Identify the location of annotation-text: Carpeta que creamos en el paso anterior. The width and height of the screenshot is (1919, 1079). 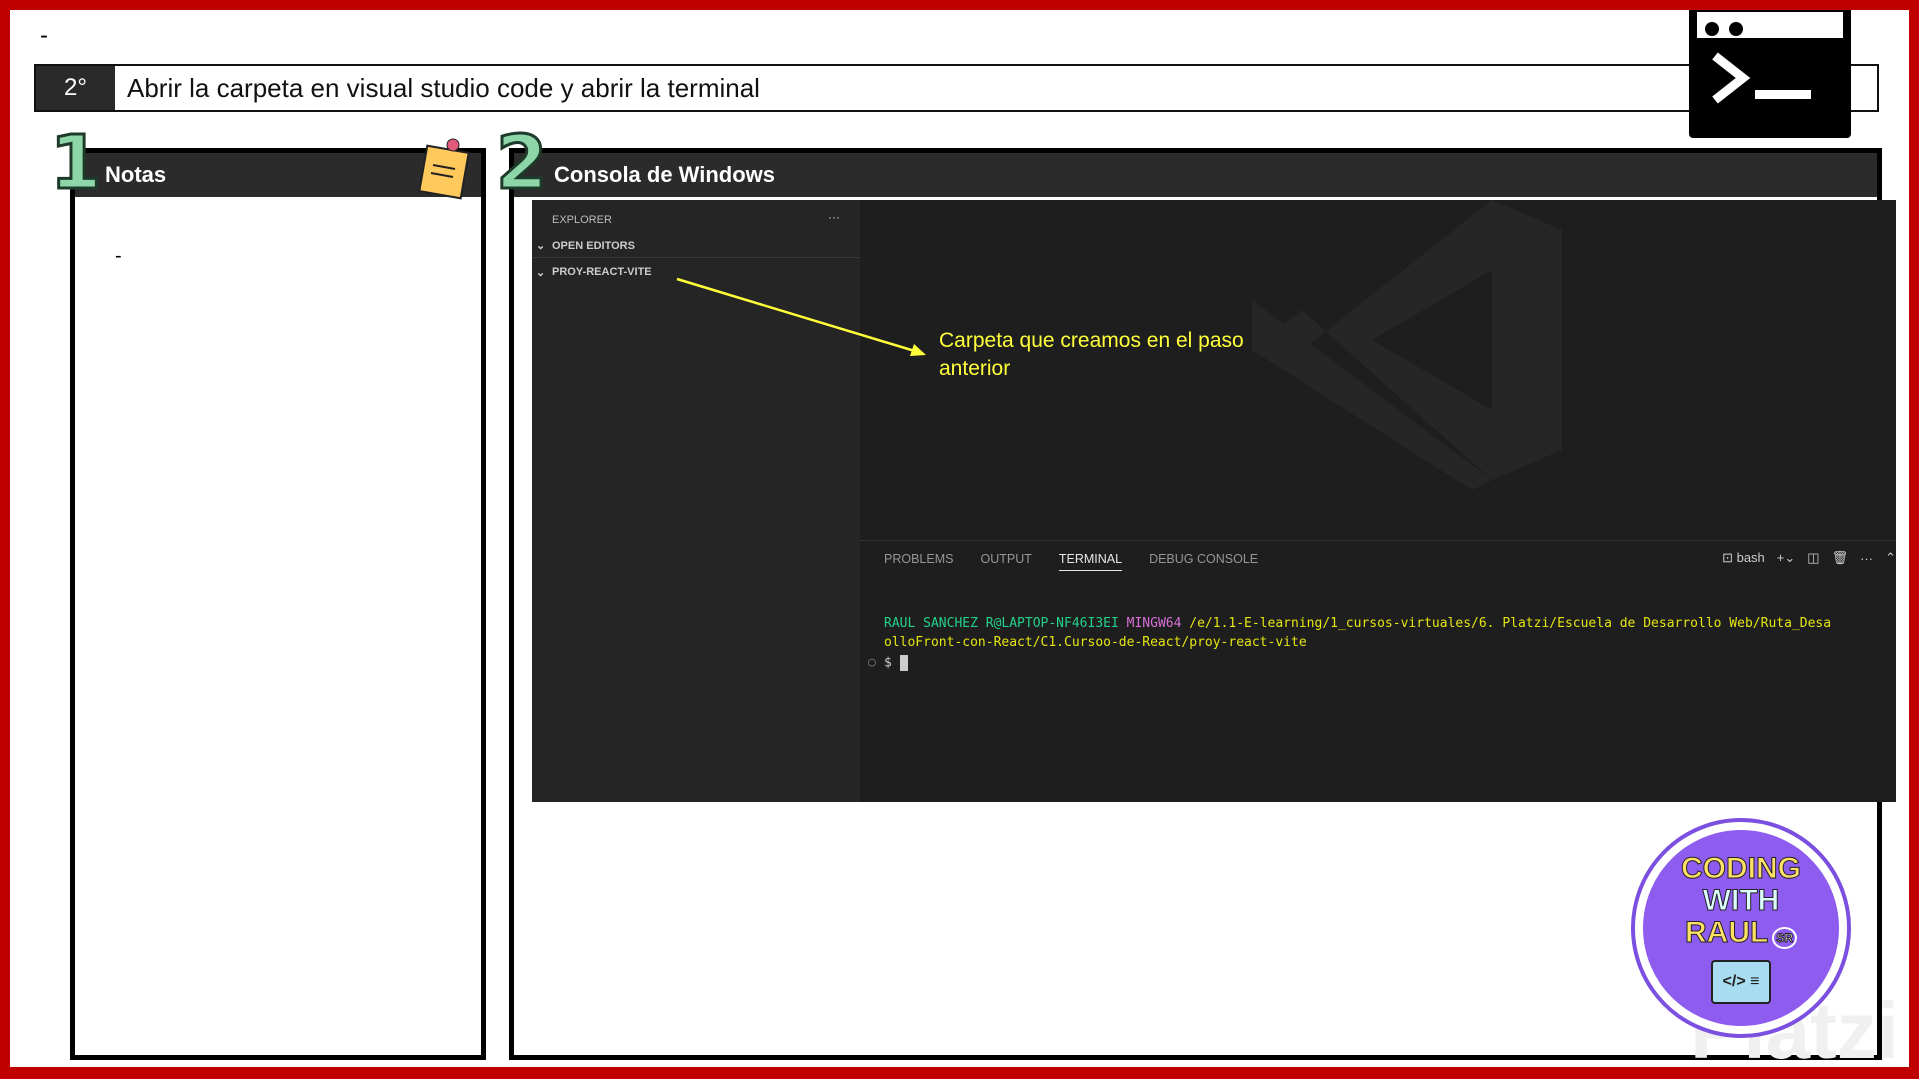
(1091, 354).